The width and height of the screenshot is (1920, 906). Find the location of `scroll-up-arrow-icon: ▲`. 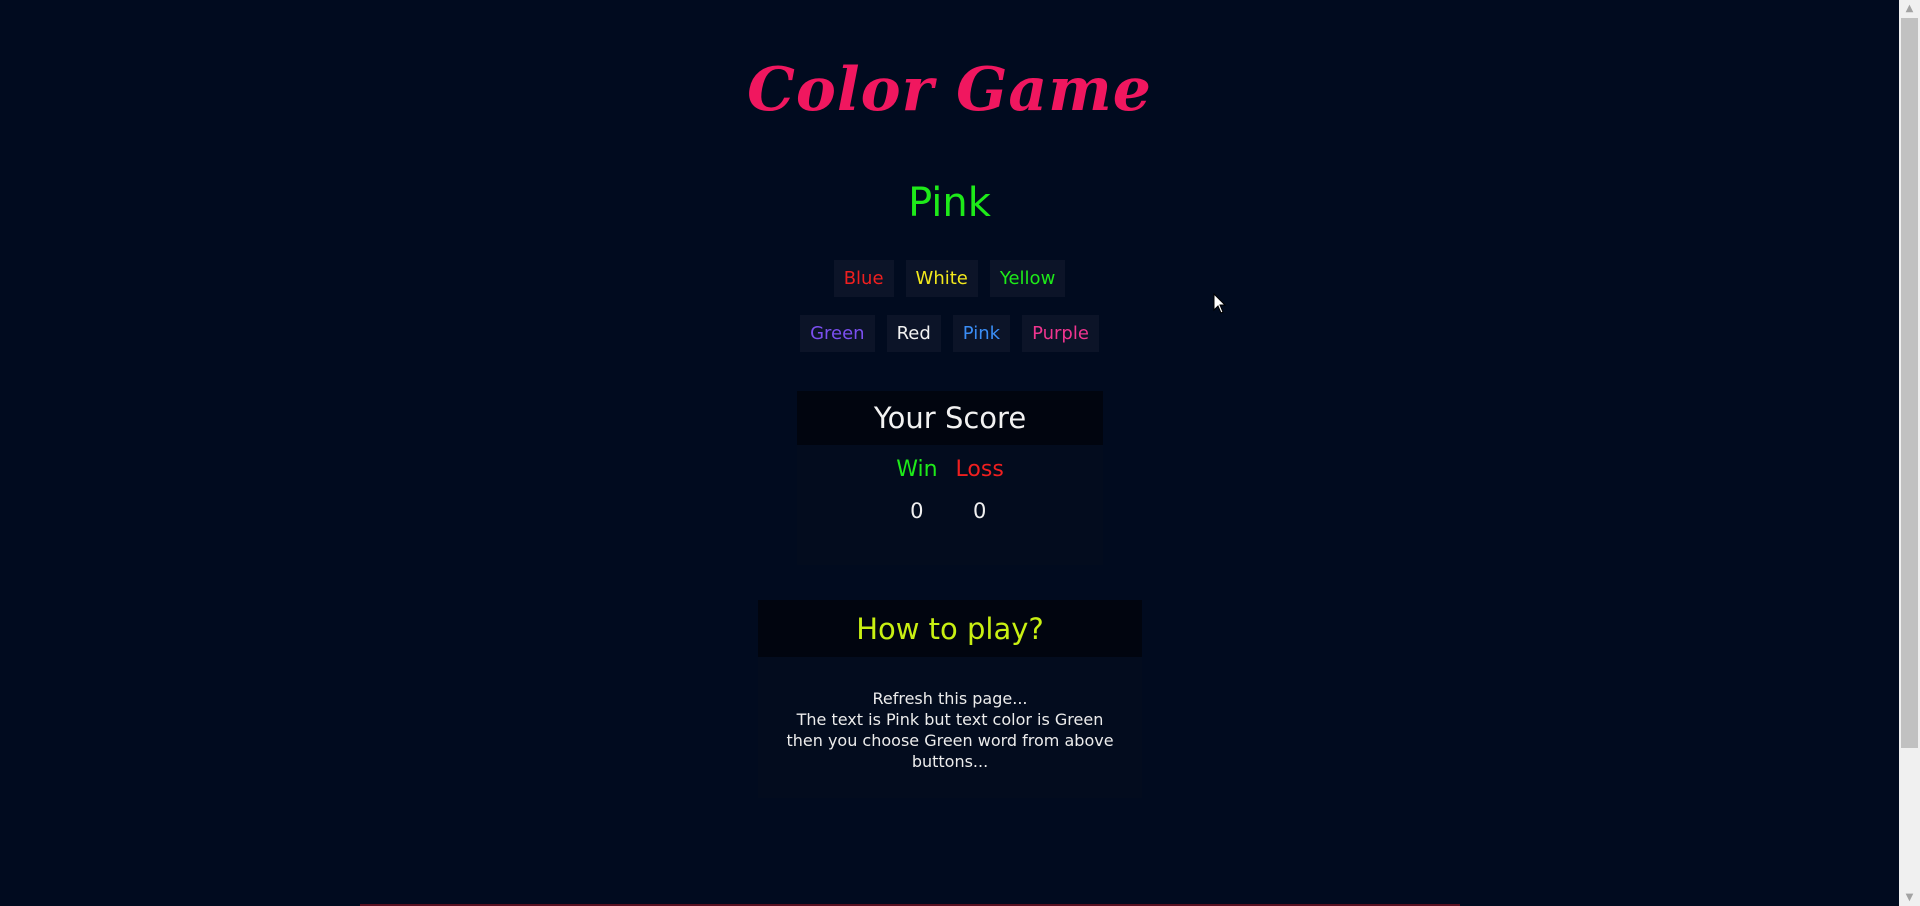

scroll-up-arrow-icon: ▲ is located at coordinates (1909, 8).